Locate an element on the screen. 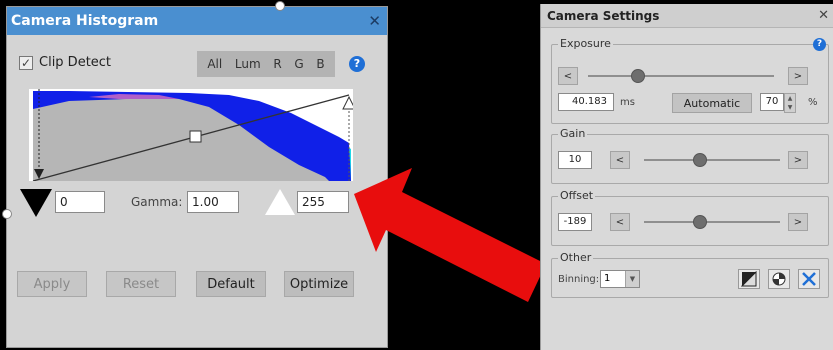 The height and width of the screenshot is (350, 833). color-wheel-icon is located at coordinates (779, 279).